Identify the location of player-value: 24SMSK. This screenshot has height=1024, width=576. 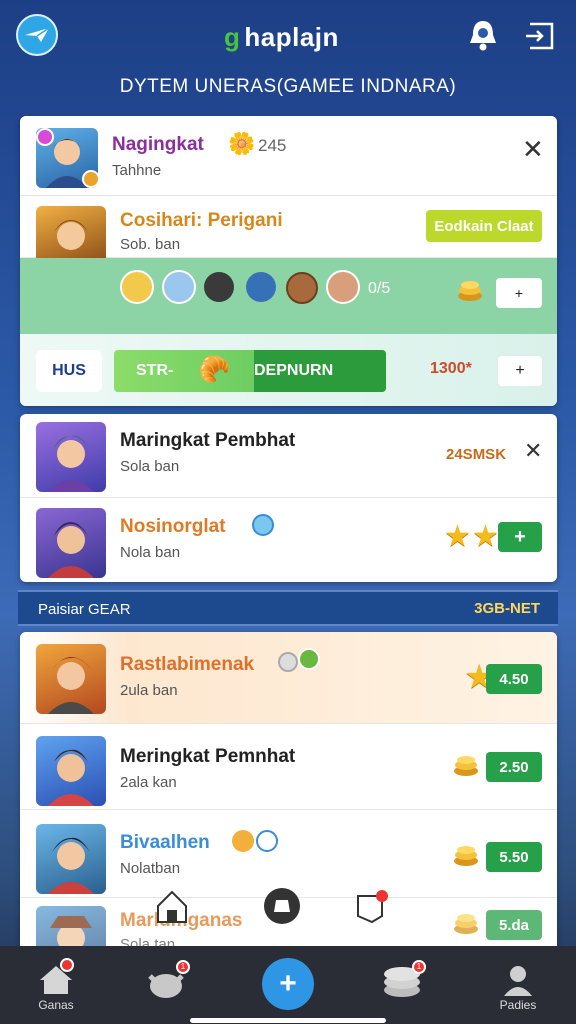
(476, 454).